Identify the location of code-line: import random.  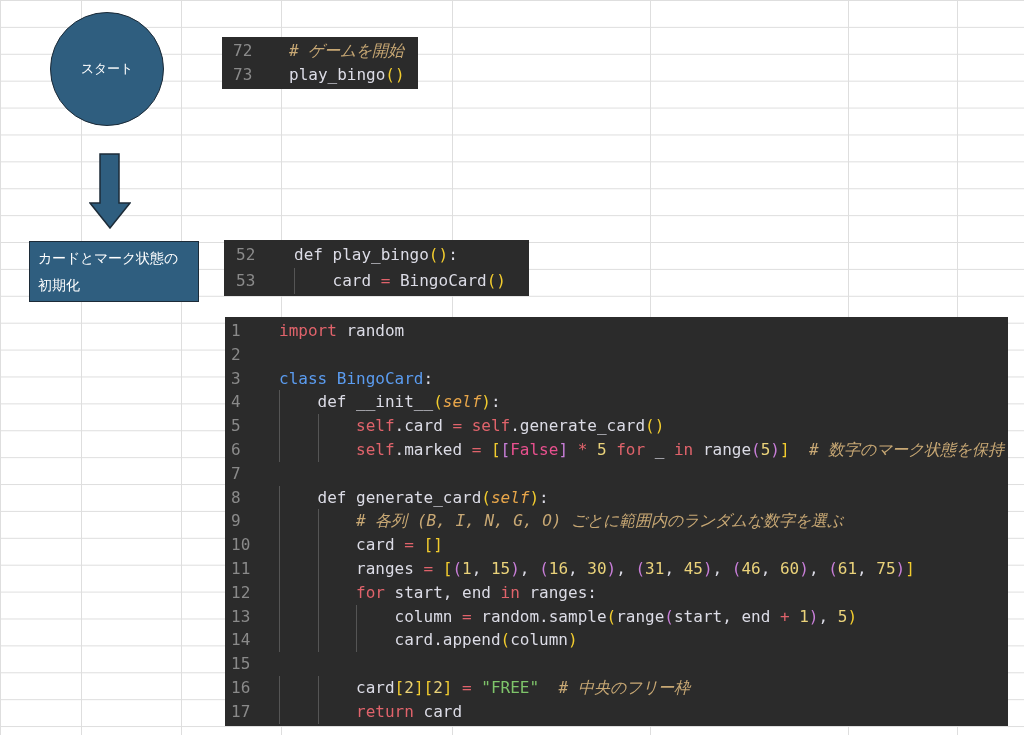
(342, 331).